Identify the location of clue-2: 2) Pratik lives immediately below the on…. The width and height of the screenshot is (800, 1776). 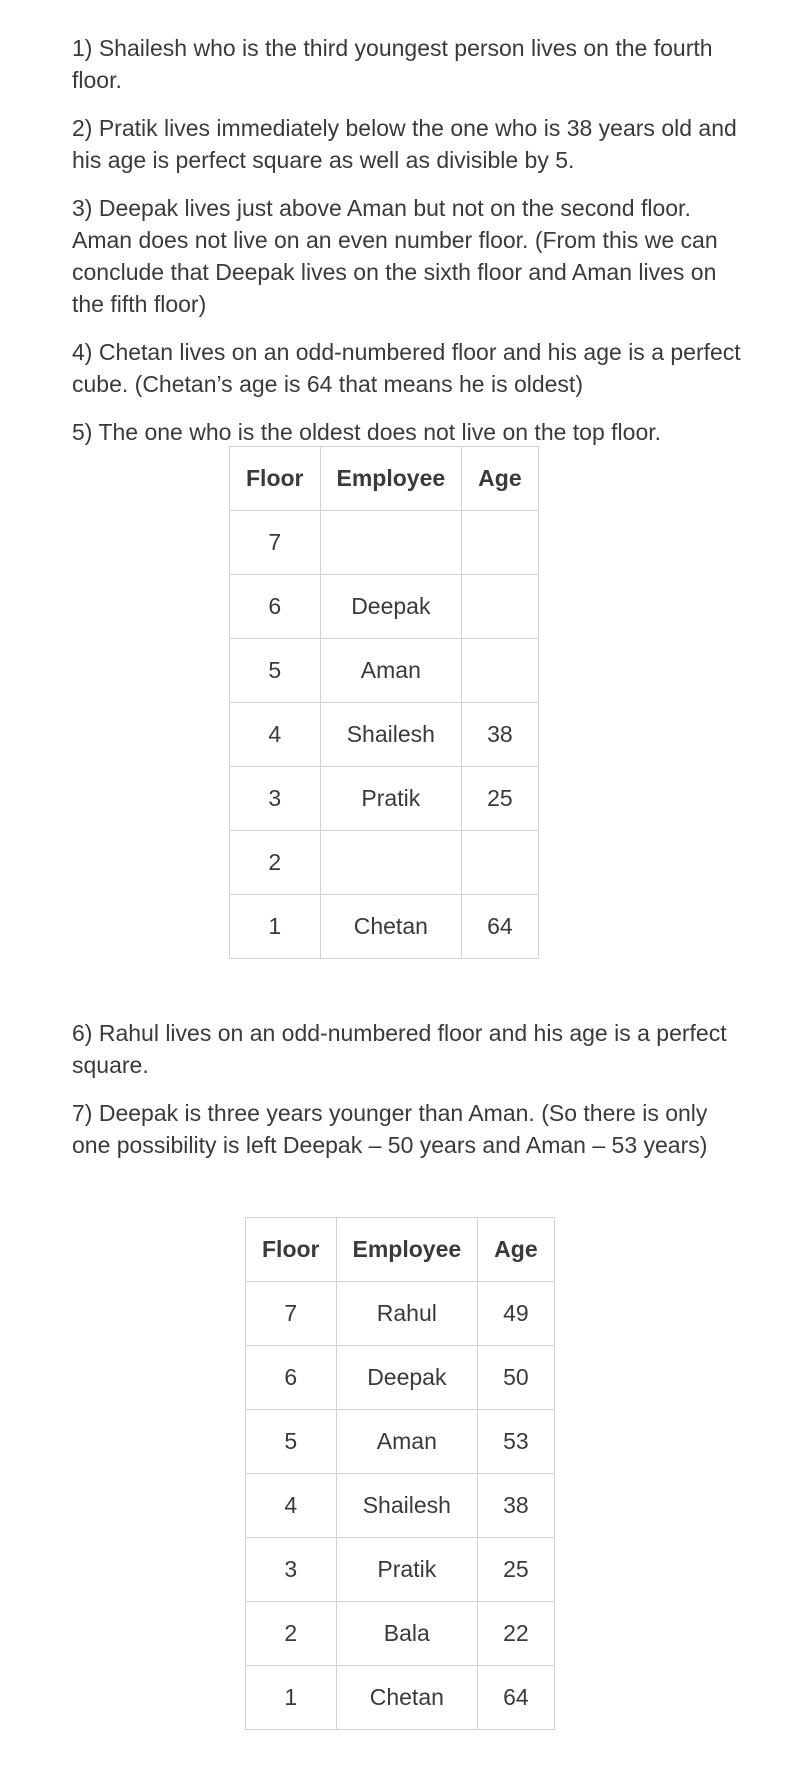
(404, 144).